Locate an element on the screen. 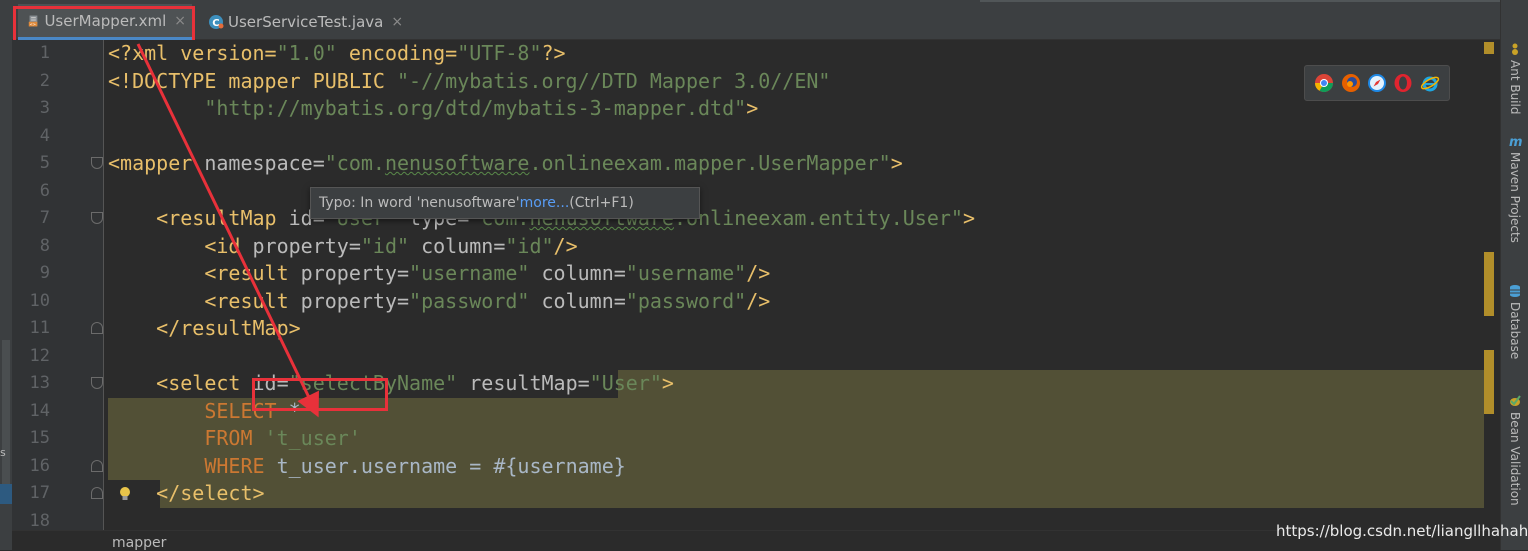 This screenshot has height=551, width=1528. svg-text: m is located at coordinates (1515, 141).